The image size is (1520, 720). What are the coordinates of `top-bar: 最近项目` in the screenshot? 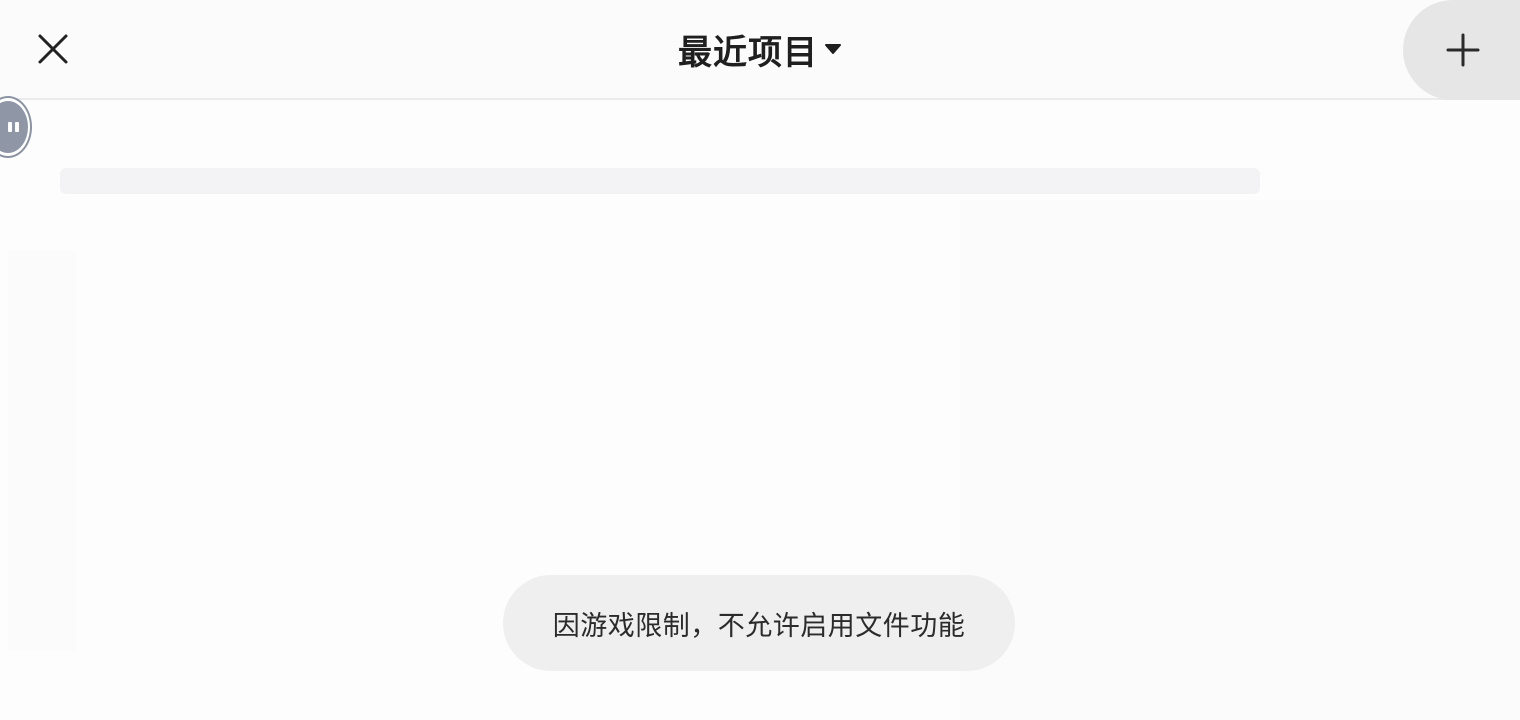 It's located at (760, 50).